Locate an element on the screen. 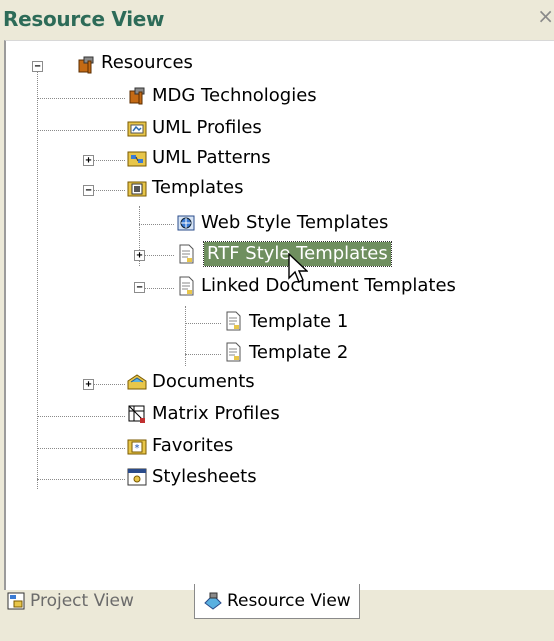 This screenshot has width=554, height=641. mdg-toolbox-icon is located at coordinates (137, 96).